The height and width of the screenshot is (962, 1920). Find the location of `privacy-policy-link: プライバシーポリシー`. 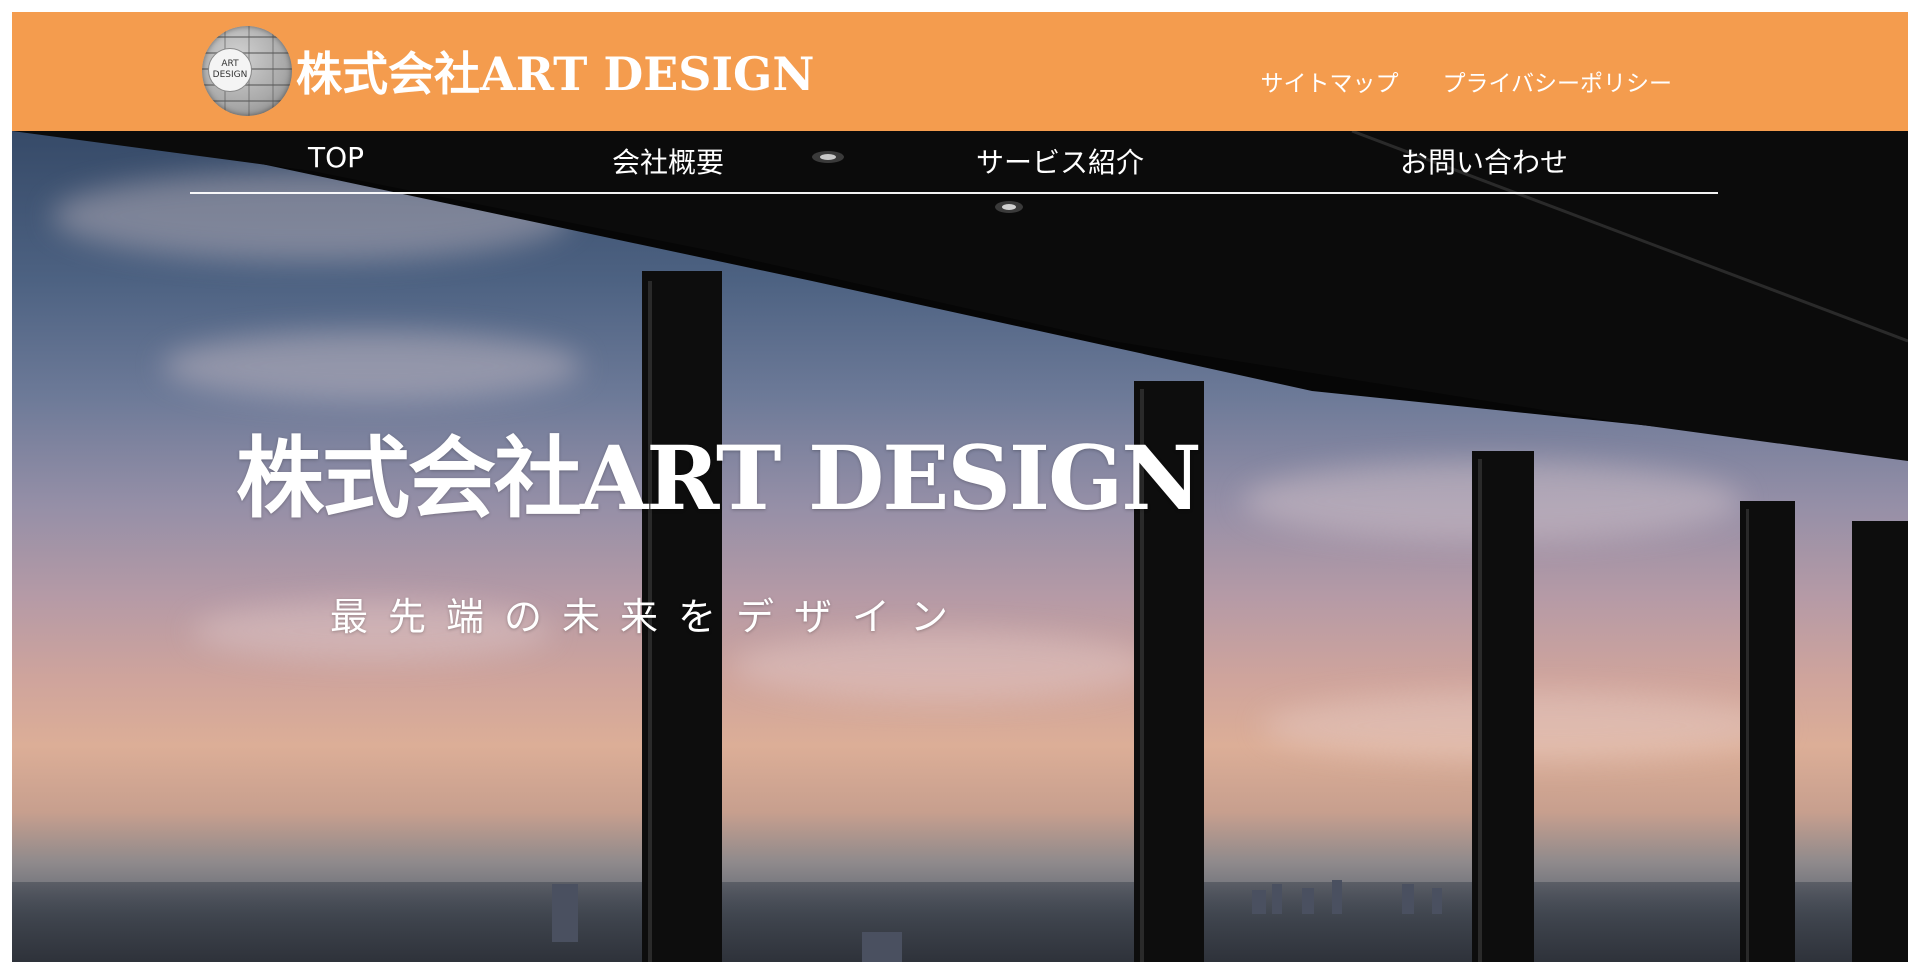

privacy-policy-link: プライバシーポリシー is located at coordinates (1557, 81).